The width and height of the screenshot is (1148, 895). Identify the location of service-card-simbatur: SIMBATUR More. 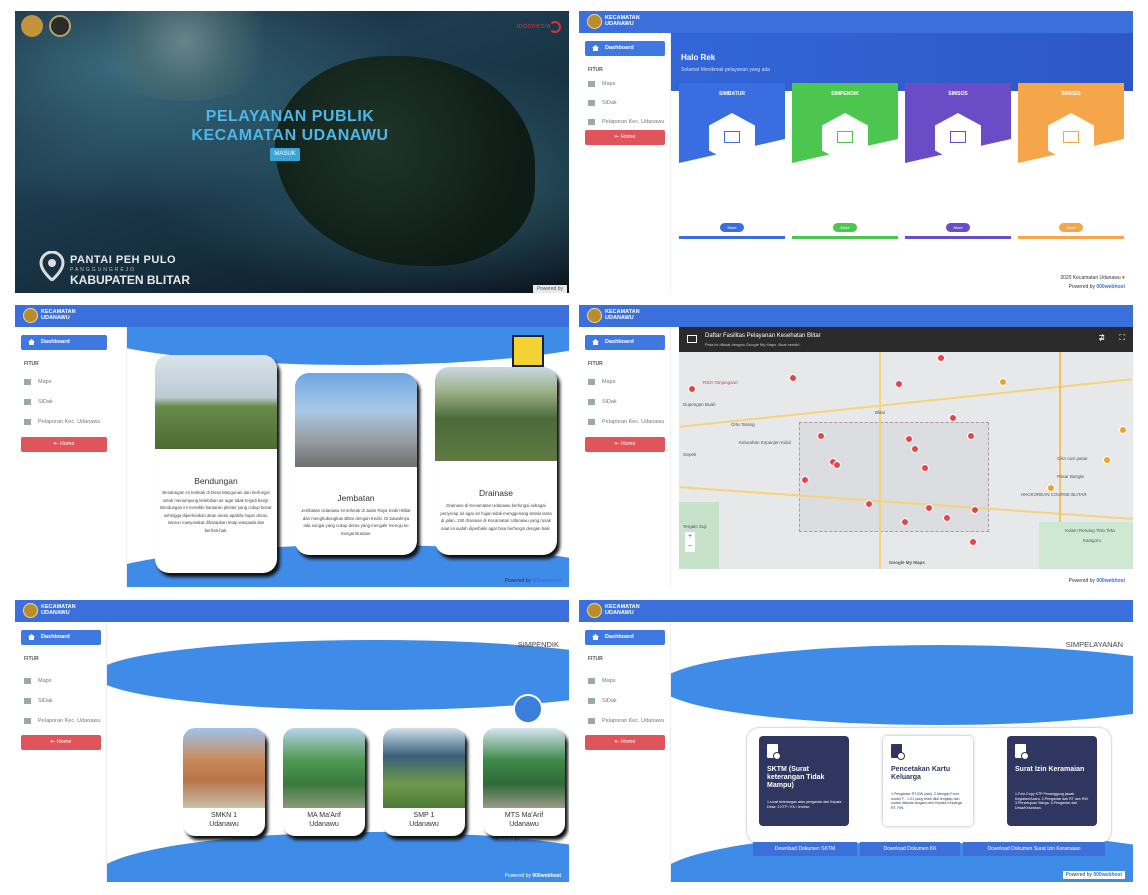
(732, 161).